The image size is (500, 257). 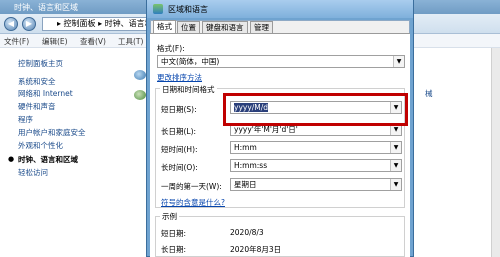 What do you see at coordinates (247, 232) in the screenshot?
I see `example-short-date-value: 2020/8/3` at bounding box center [247, 232].